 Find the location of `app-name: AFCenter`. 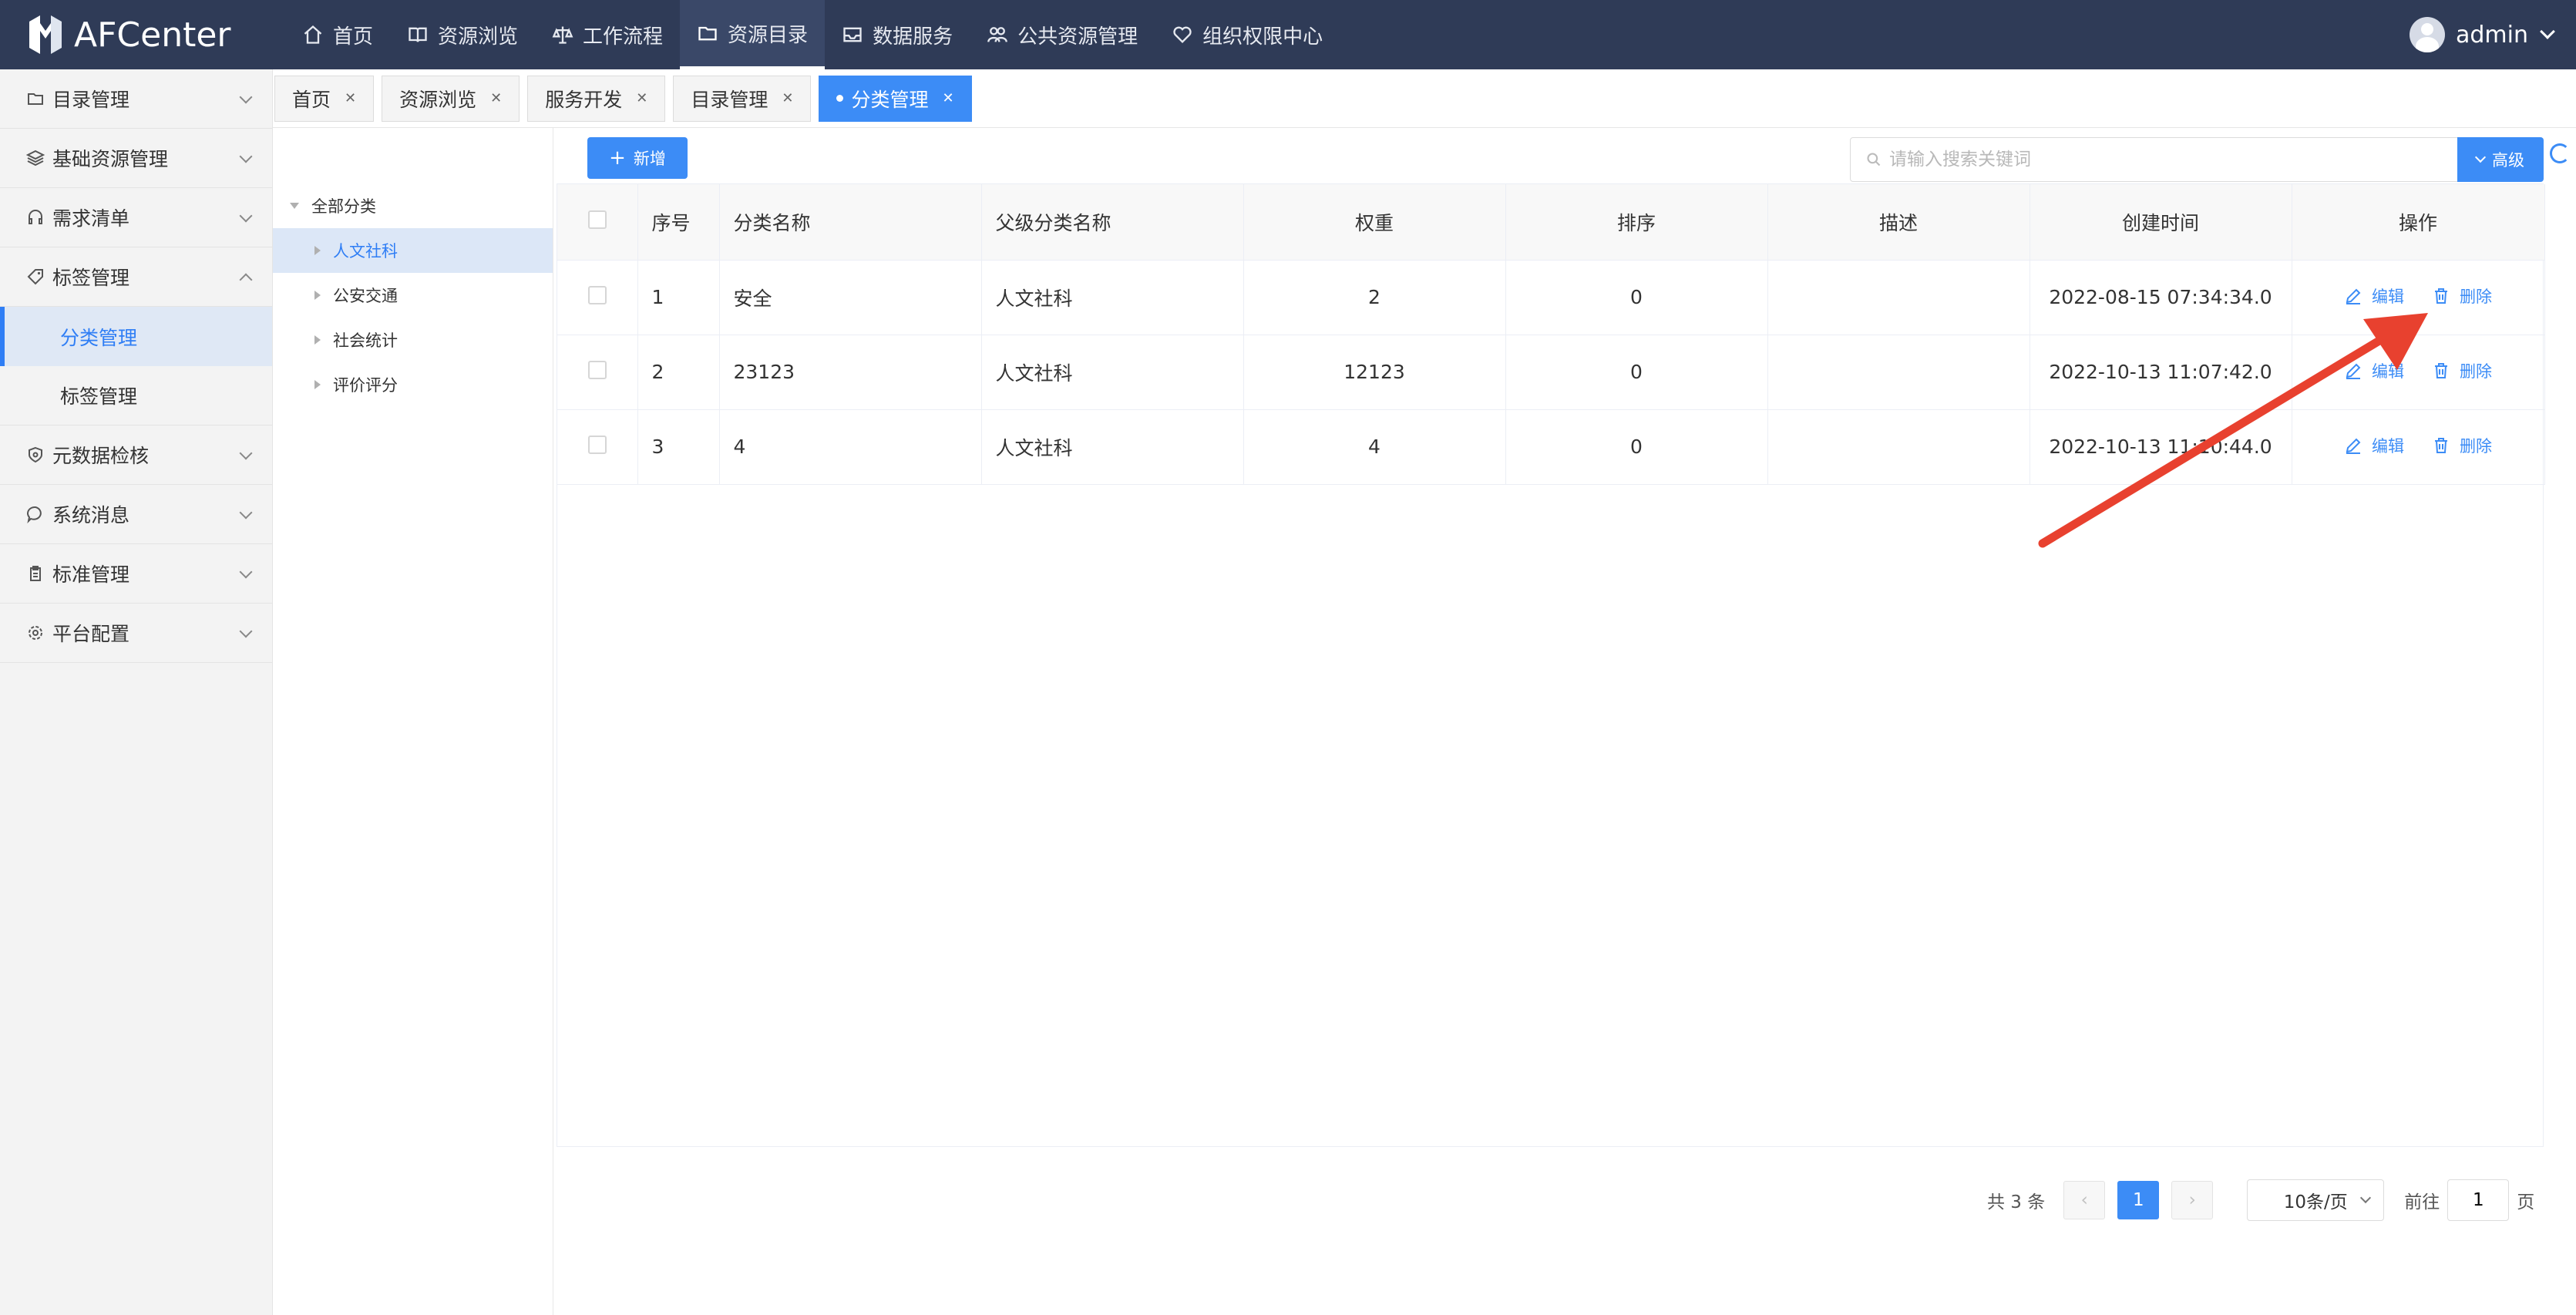

app-name: AFCenter is located at coordinates (152, 35).